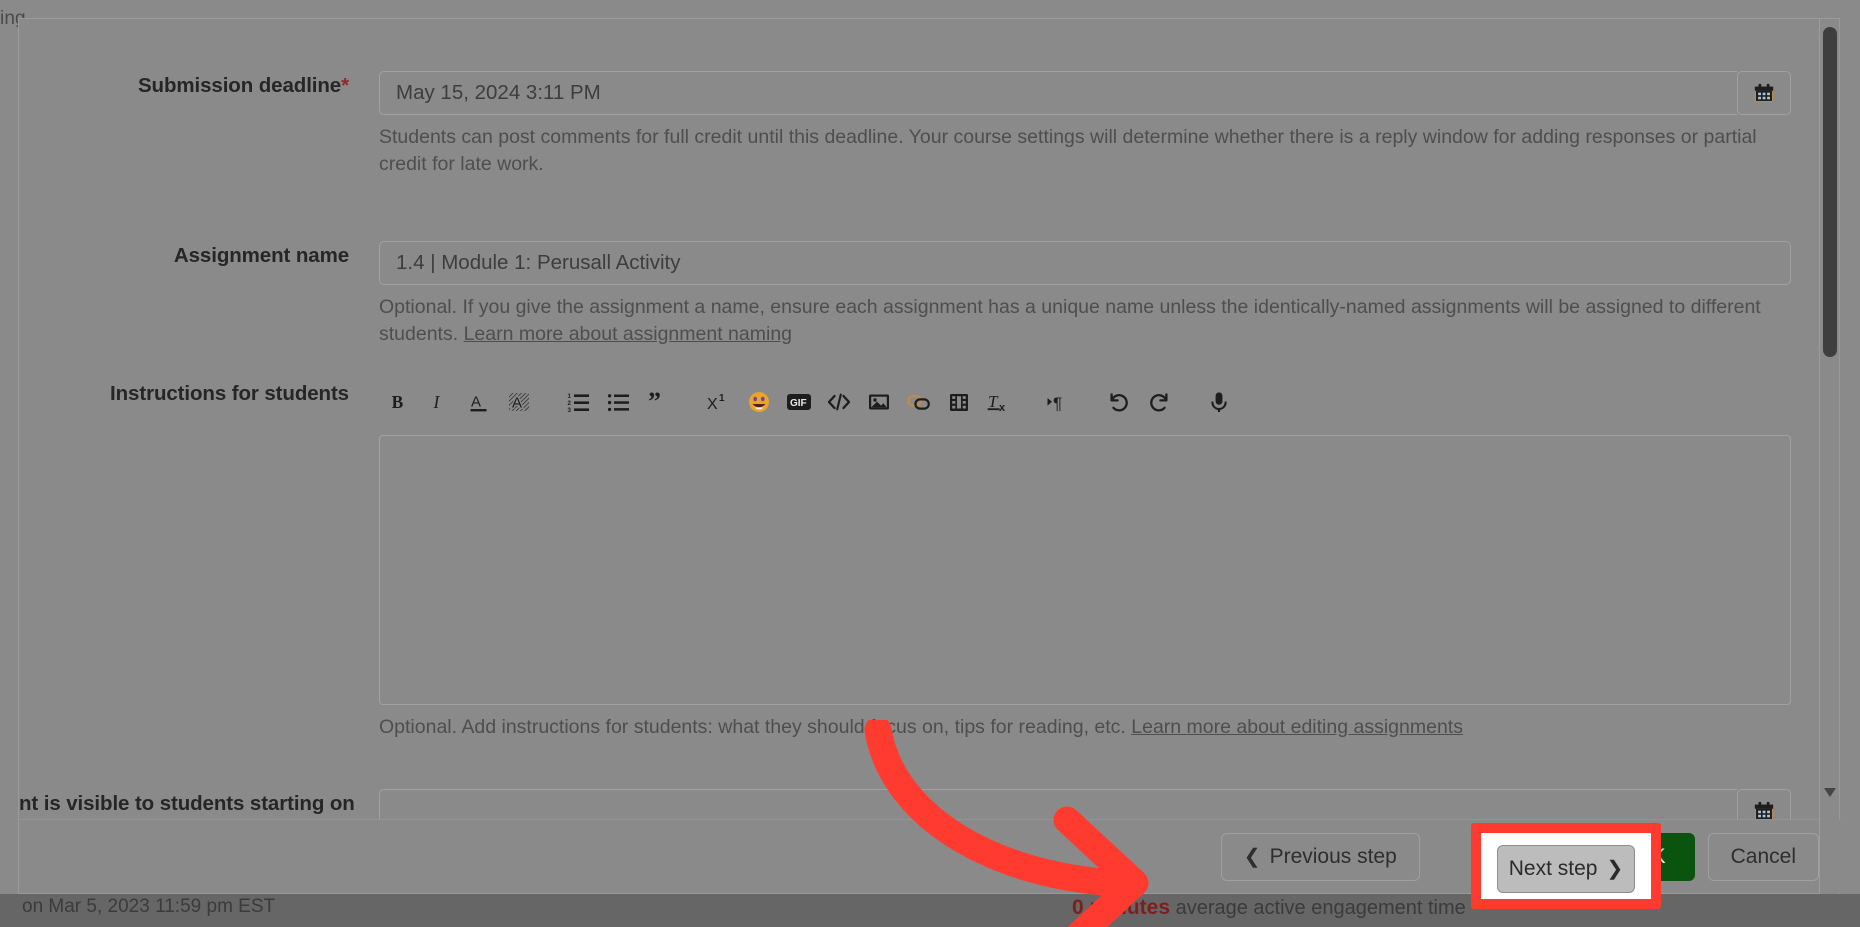 Image resolution: width=1860 pixels, height=927 pixels. I want to click on label-visible-on: nt is visible to students starting on, so click(187, 803).